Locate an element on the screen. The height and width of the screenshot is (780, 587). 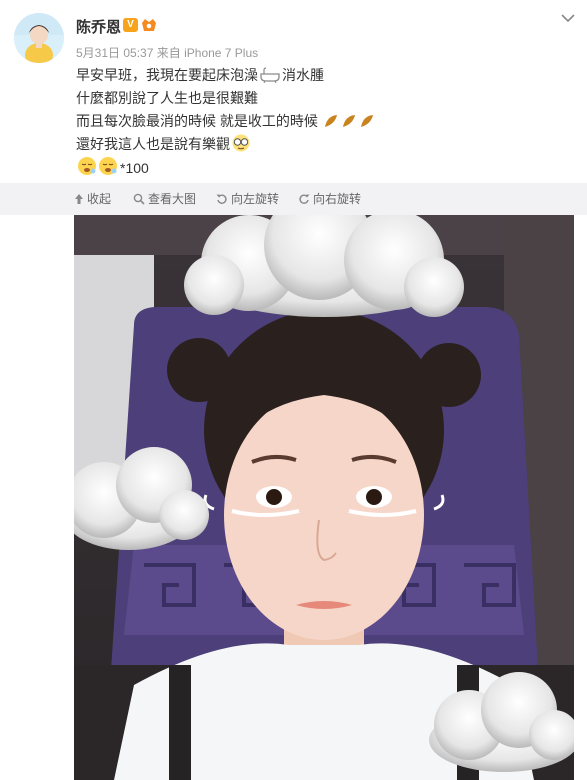
post-text-4: 還好我這人也是說有樂觀 is located at coordinates (153, 144).